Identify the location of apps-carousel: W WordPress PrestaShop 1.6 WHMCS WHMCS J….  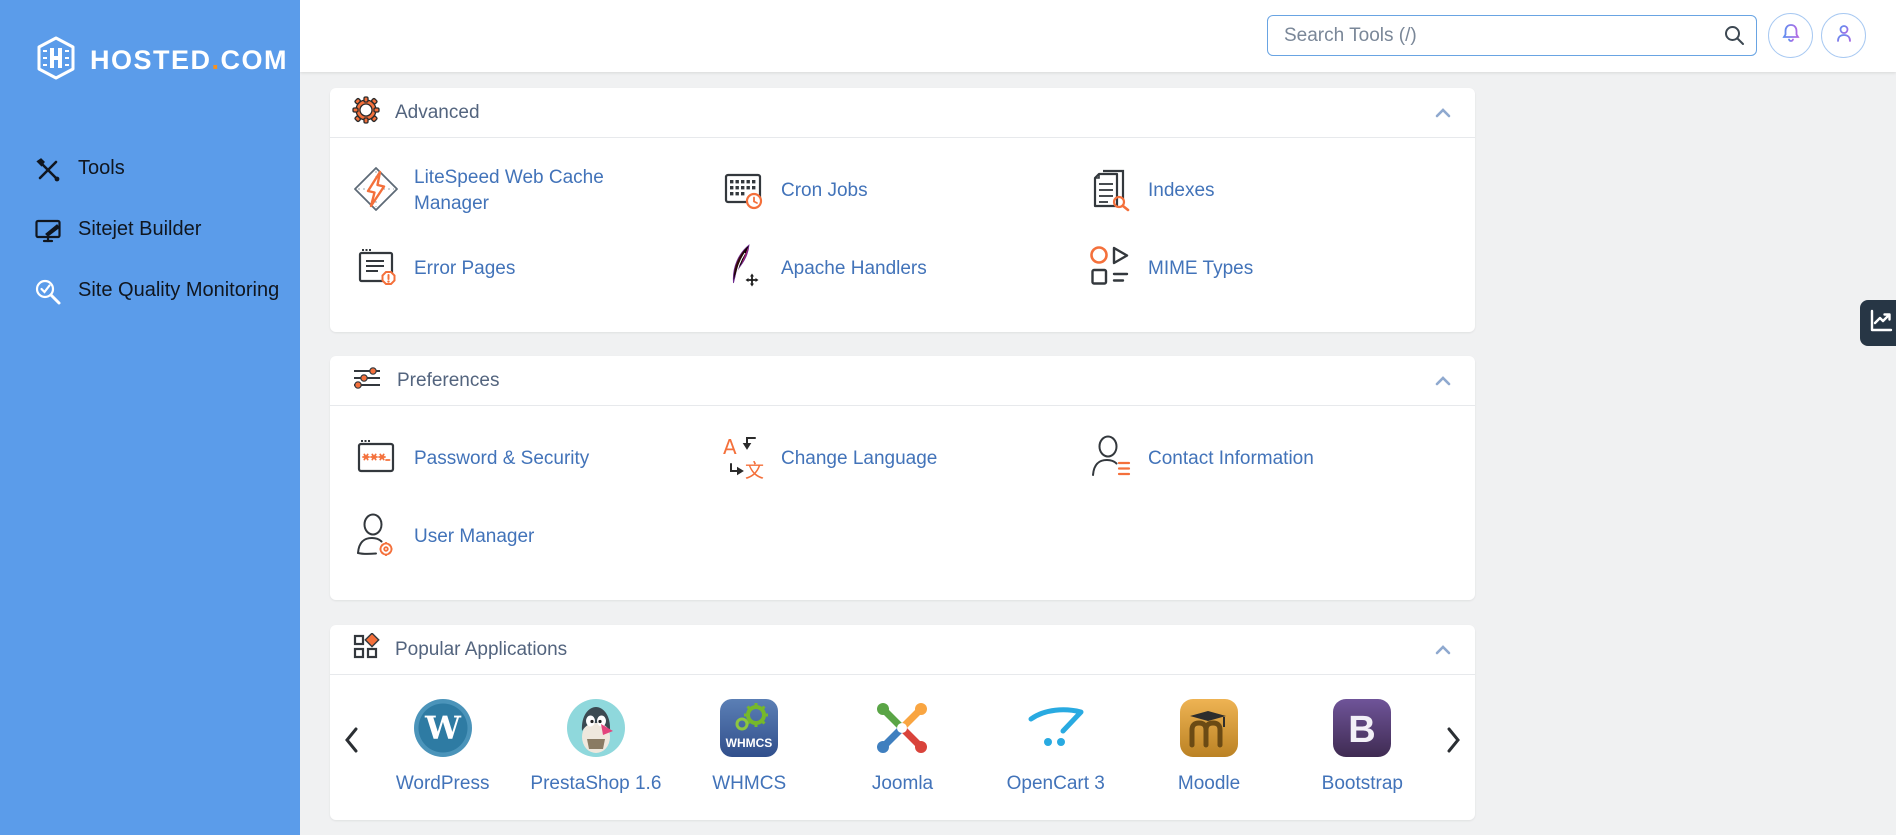
(902, 735).